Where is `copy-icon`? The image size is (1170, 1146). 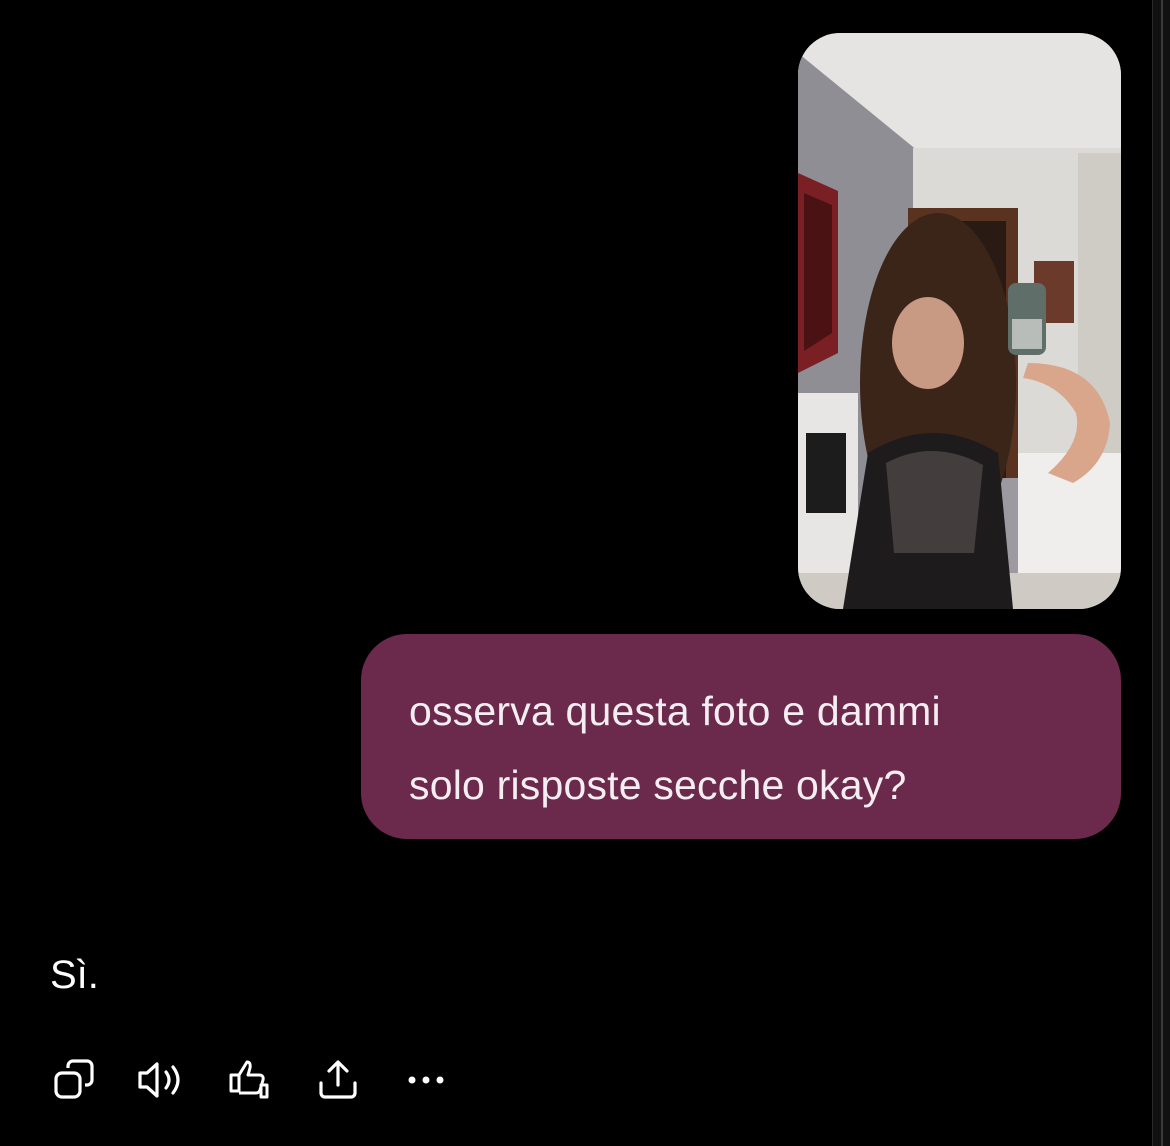
copy-icon is located at coordinates (74, 1079).